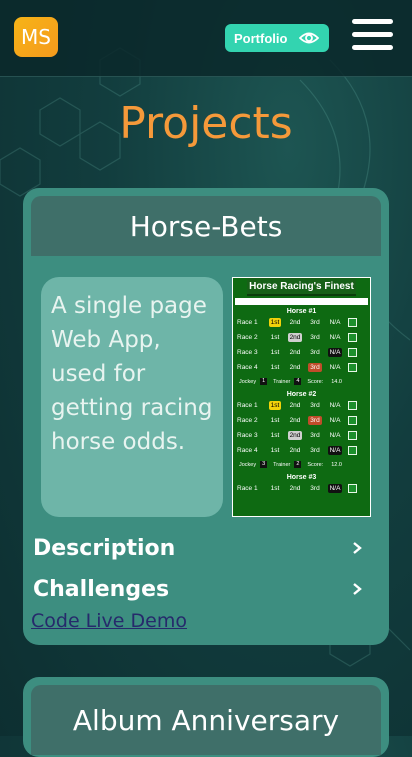 This screenshot has width=412, height=757. What do you see at coordinates (261, 38) in the screenshot?
I see `portfolio-label: Portfolio` at bounding box center [261, 38].